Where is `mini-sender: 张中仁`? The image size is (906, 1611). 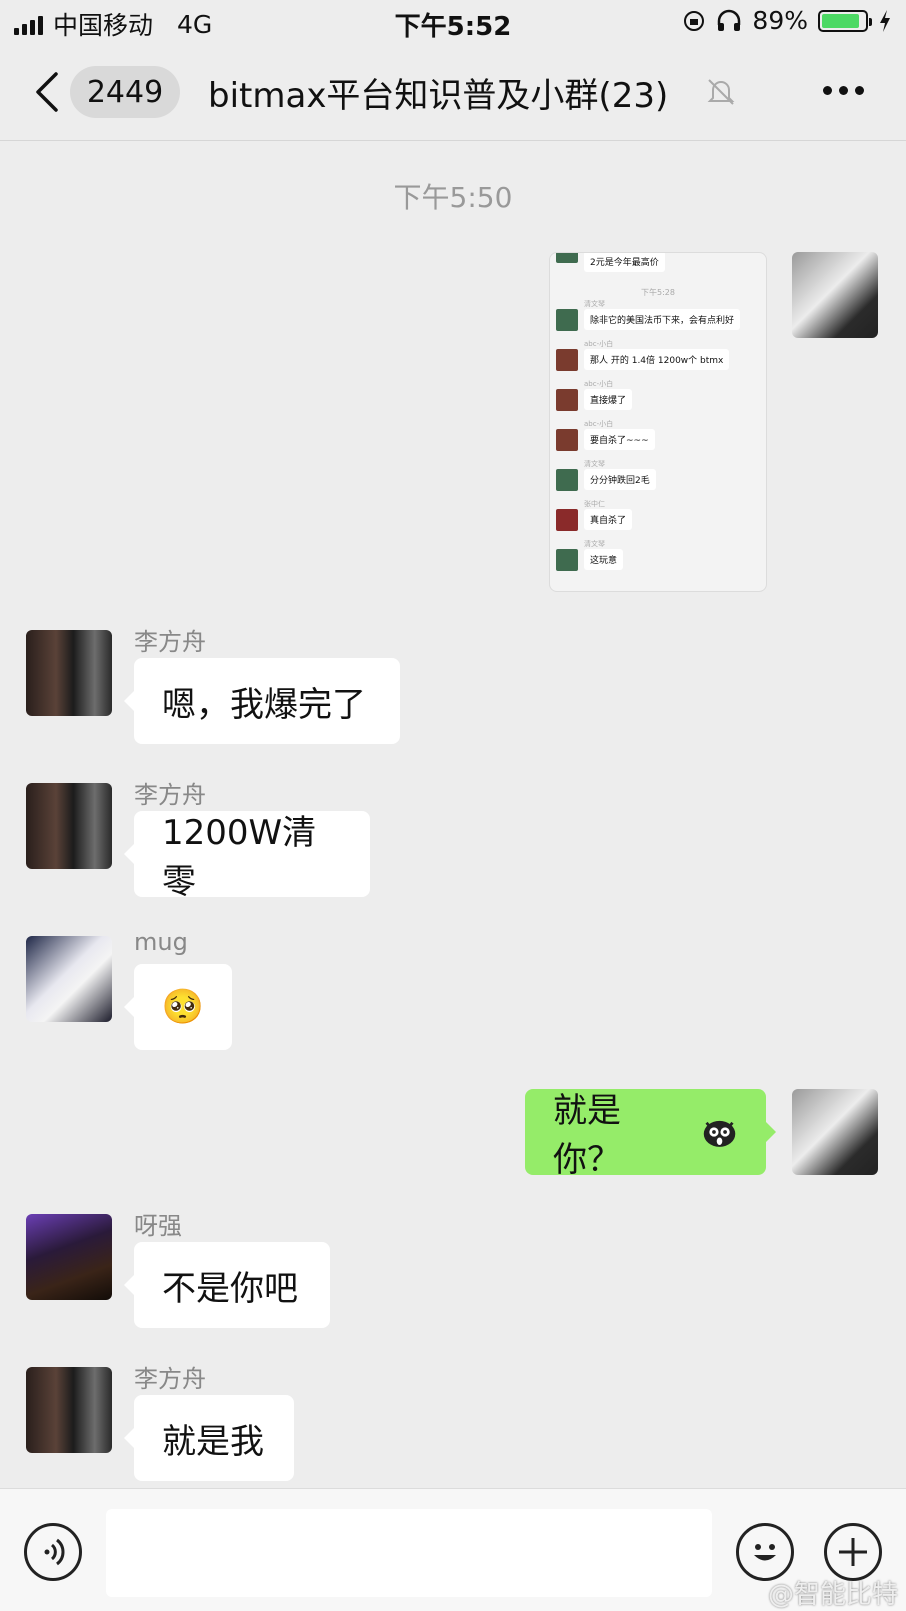
mini-sender: 张中仁 is located at coordinates (594, 504).